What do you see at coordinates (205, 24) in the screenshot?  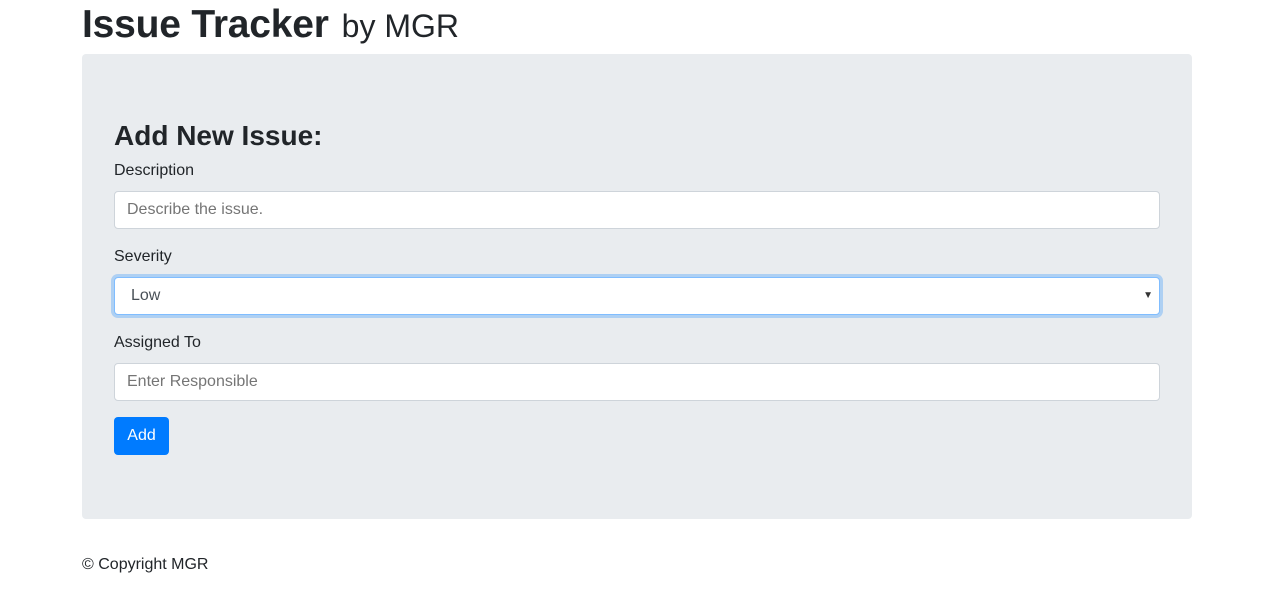 I see `app-title-main: Issue Tracker` at bounding box center [205, 24].